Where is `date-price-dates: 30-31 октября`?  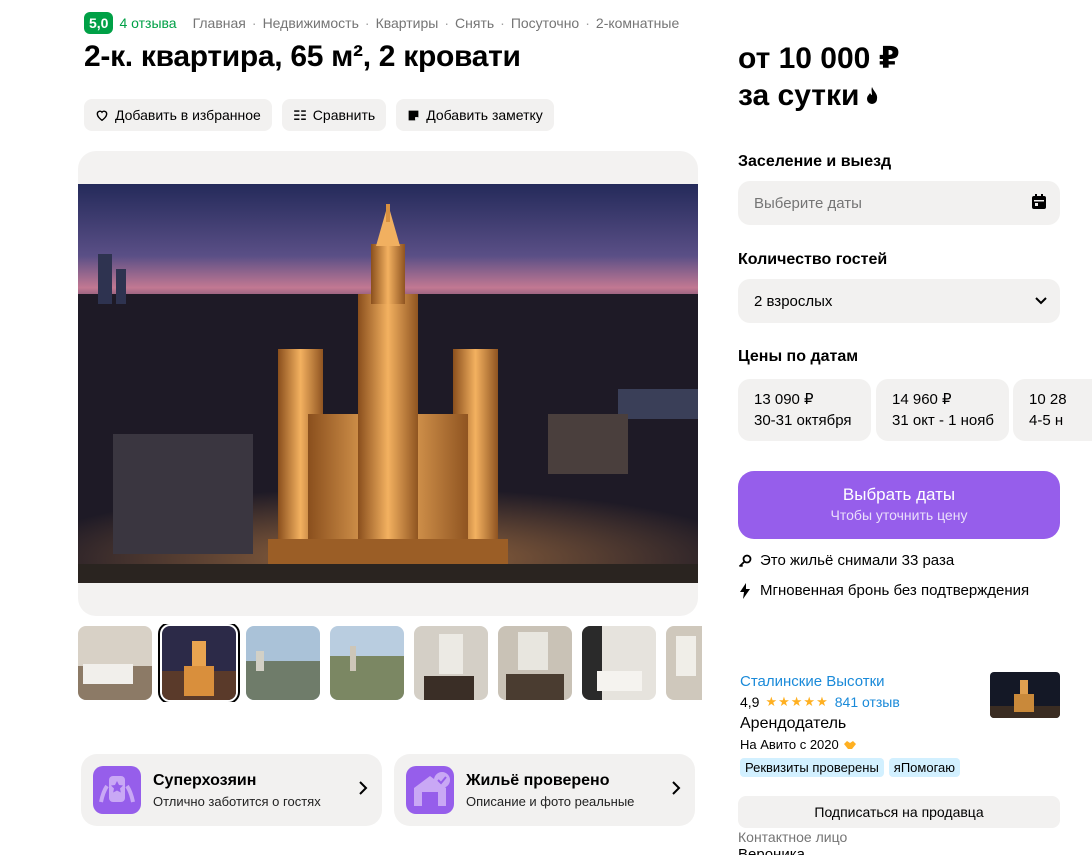
date-price-dates: 30-31 октября is located at coordinates (803, 420).